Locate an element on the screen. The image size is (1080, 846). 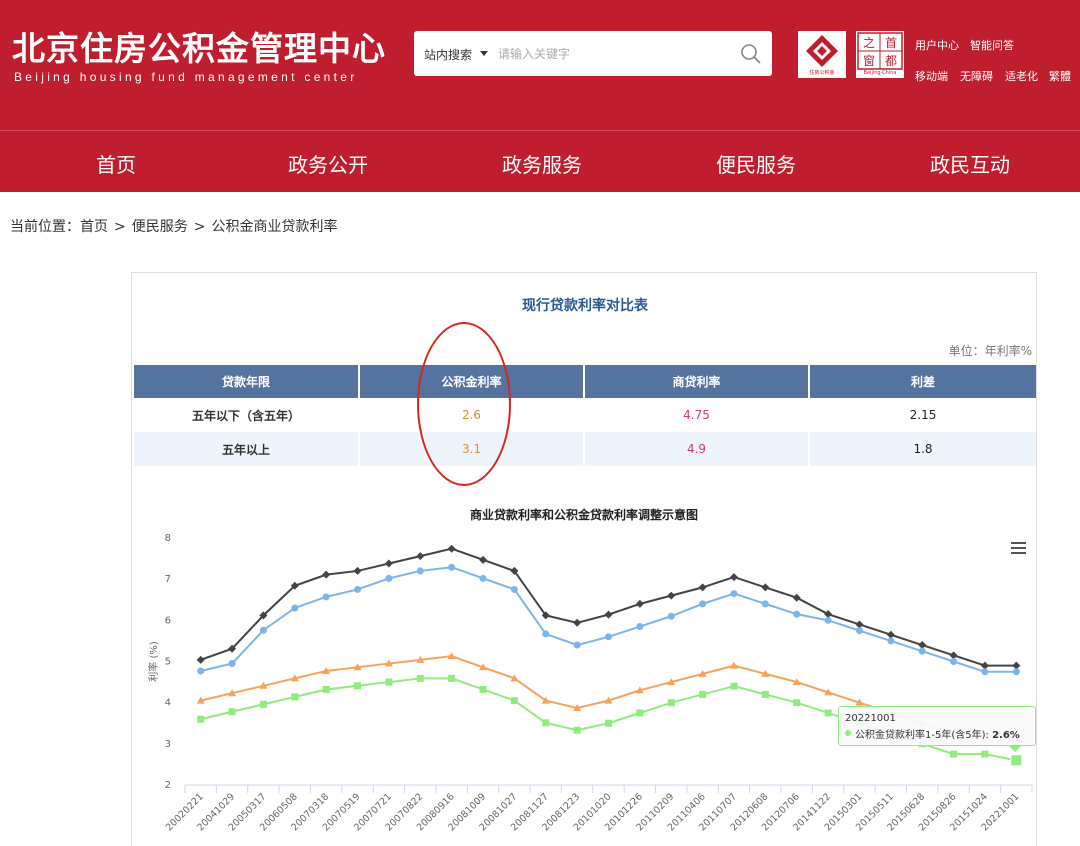
header-term: 贷款年限 is located at coordinates (247, 381).